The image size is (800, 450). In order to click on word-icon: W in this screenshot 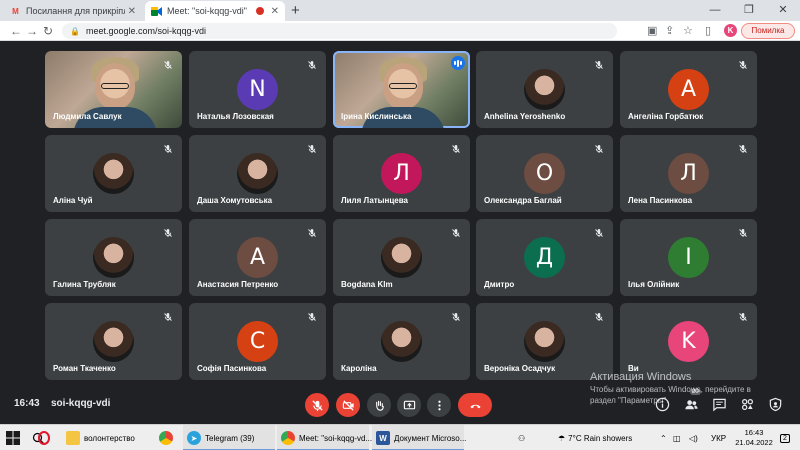, I will do `click(383, 438)`.